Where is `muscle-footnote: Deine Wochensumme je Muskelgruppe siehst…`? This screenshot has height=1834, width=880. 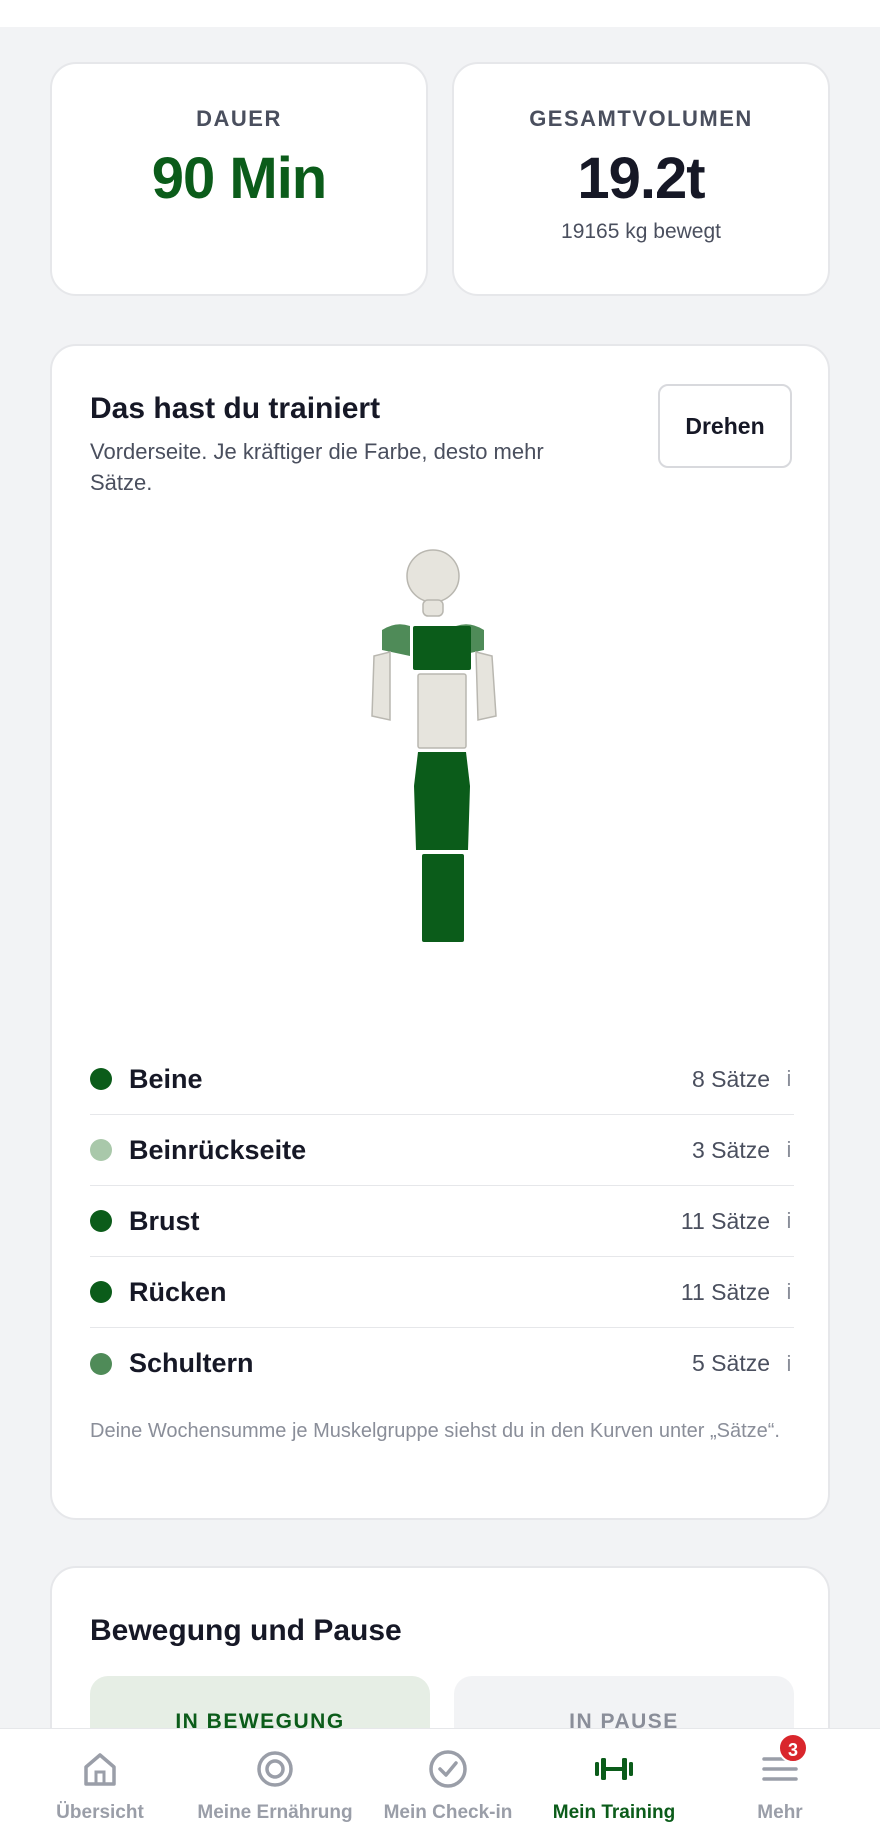
muscle-footnote: Deine Wochensumme je Muskelgruppe siehst… is located at coordinates (435, 1431).